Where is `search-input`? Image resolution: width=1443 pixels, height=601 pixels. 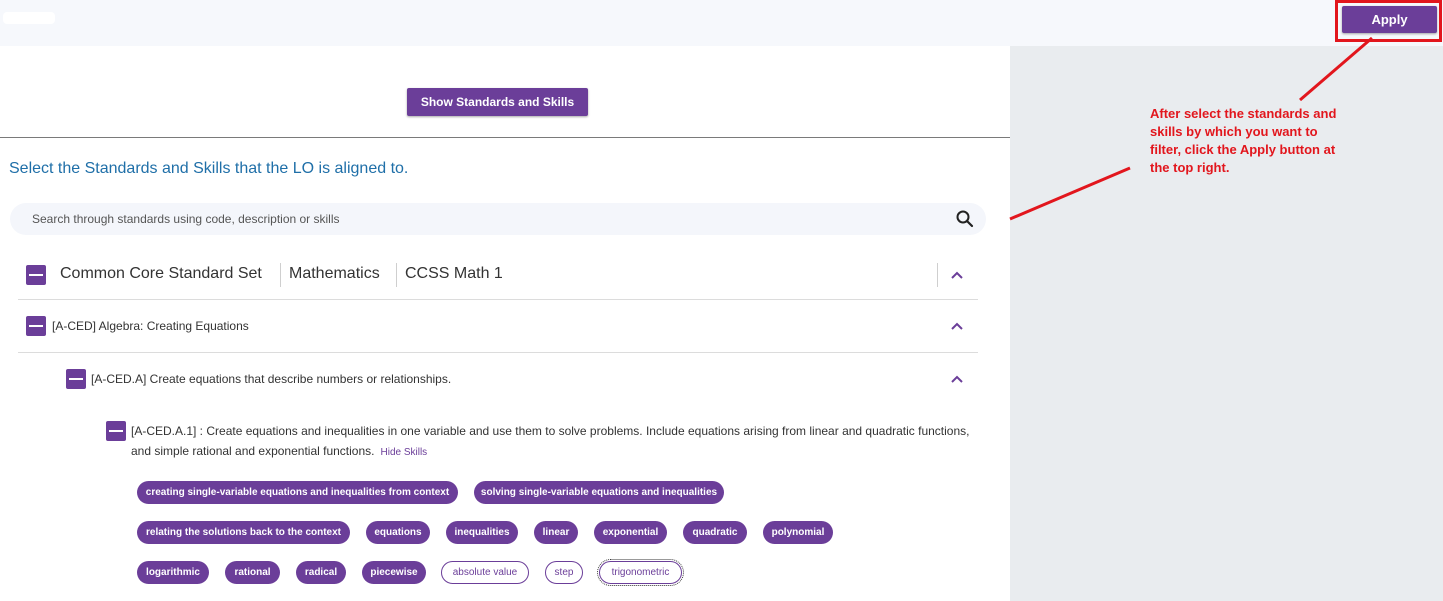
search-input is located at coordinates (482, 219).